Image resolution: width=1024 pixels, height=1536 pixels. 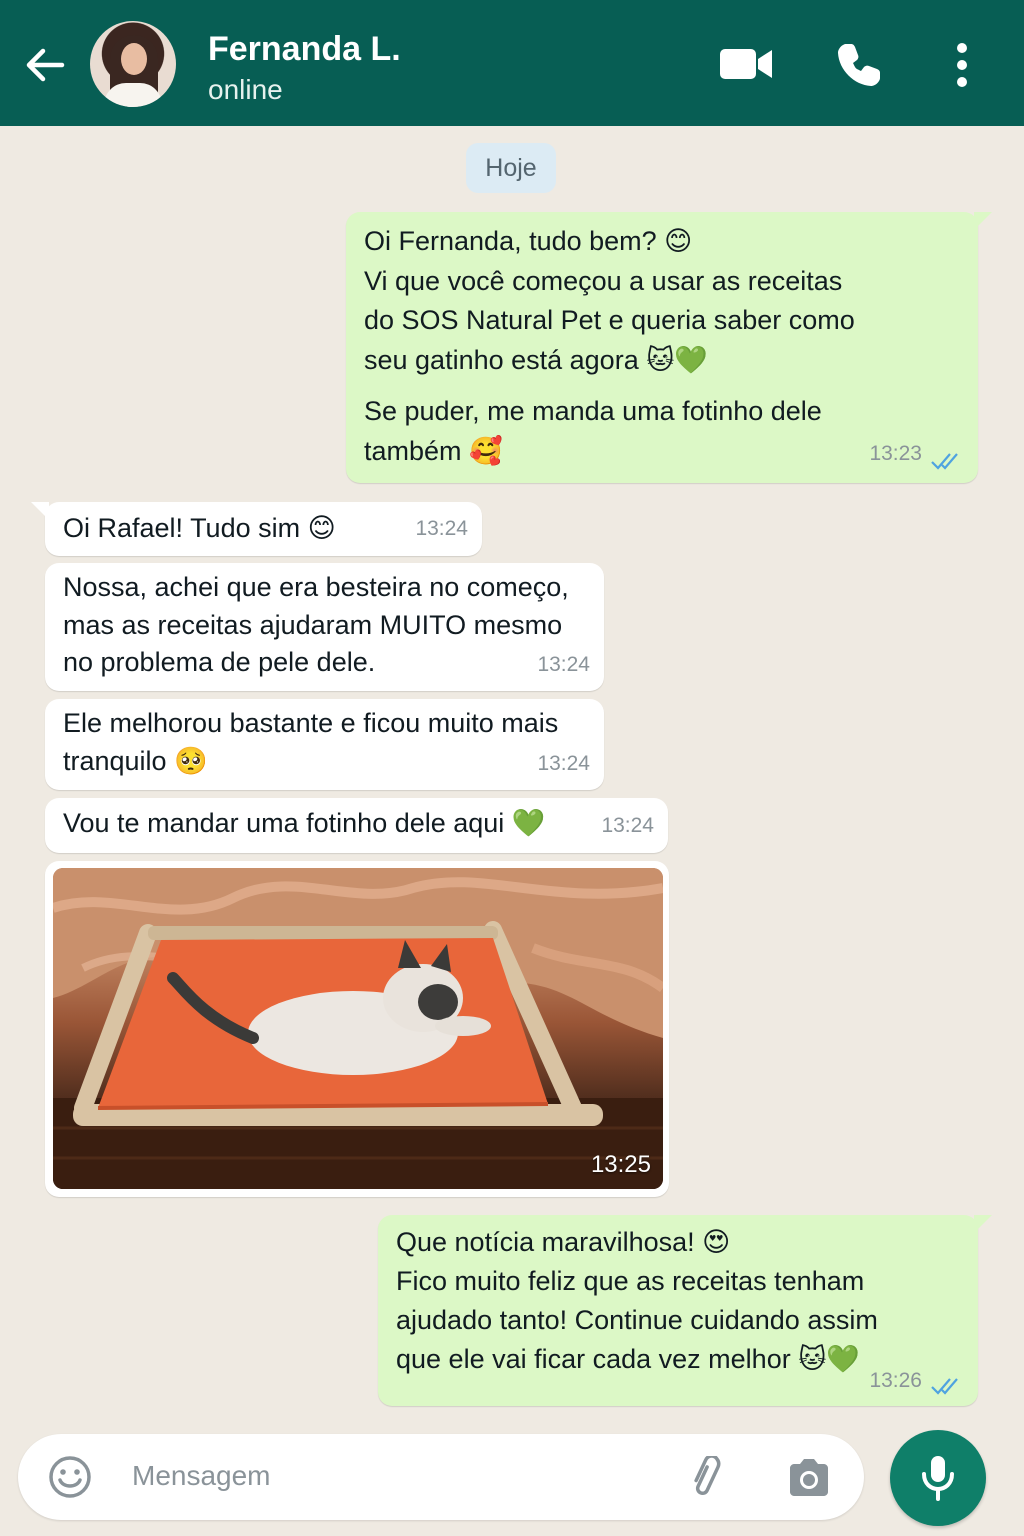 What do you see at coordinates (304, 49) in the screenshot?
I see `contact-name: Fernanda L.` at bounding box center [304, 49].